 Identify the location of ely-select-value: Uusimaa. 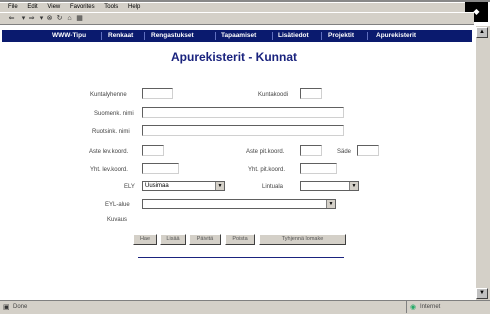
(157, 186).